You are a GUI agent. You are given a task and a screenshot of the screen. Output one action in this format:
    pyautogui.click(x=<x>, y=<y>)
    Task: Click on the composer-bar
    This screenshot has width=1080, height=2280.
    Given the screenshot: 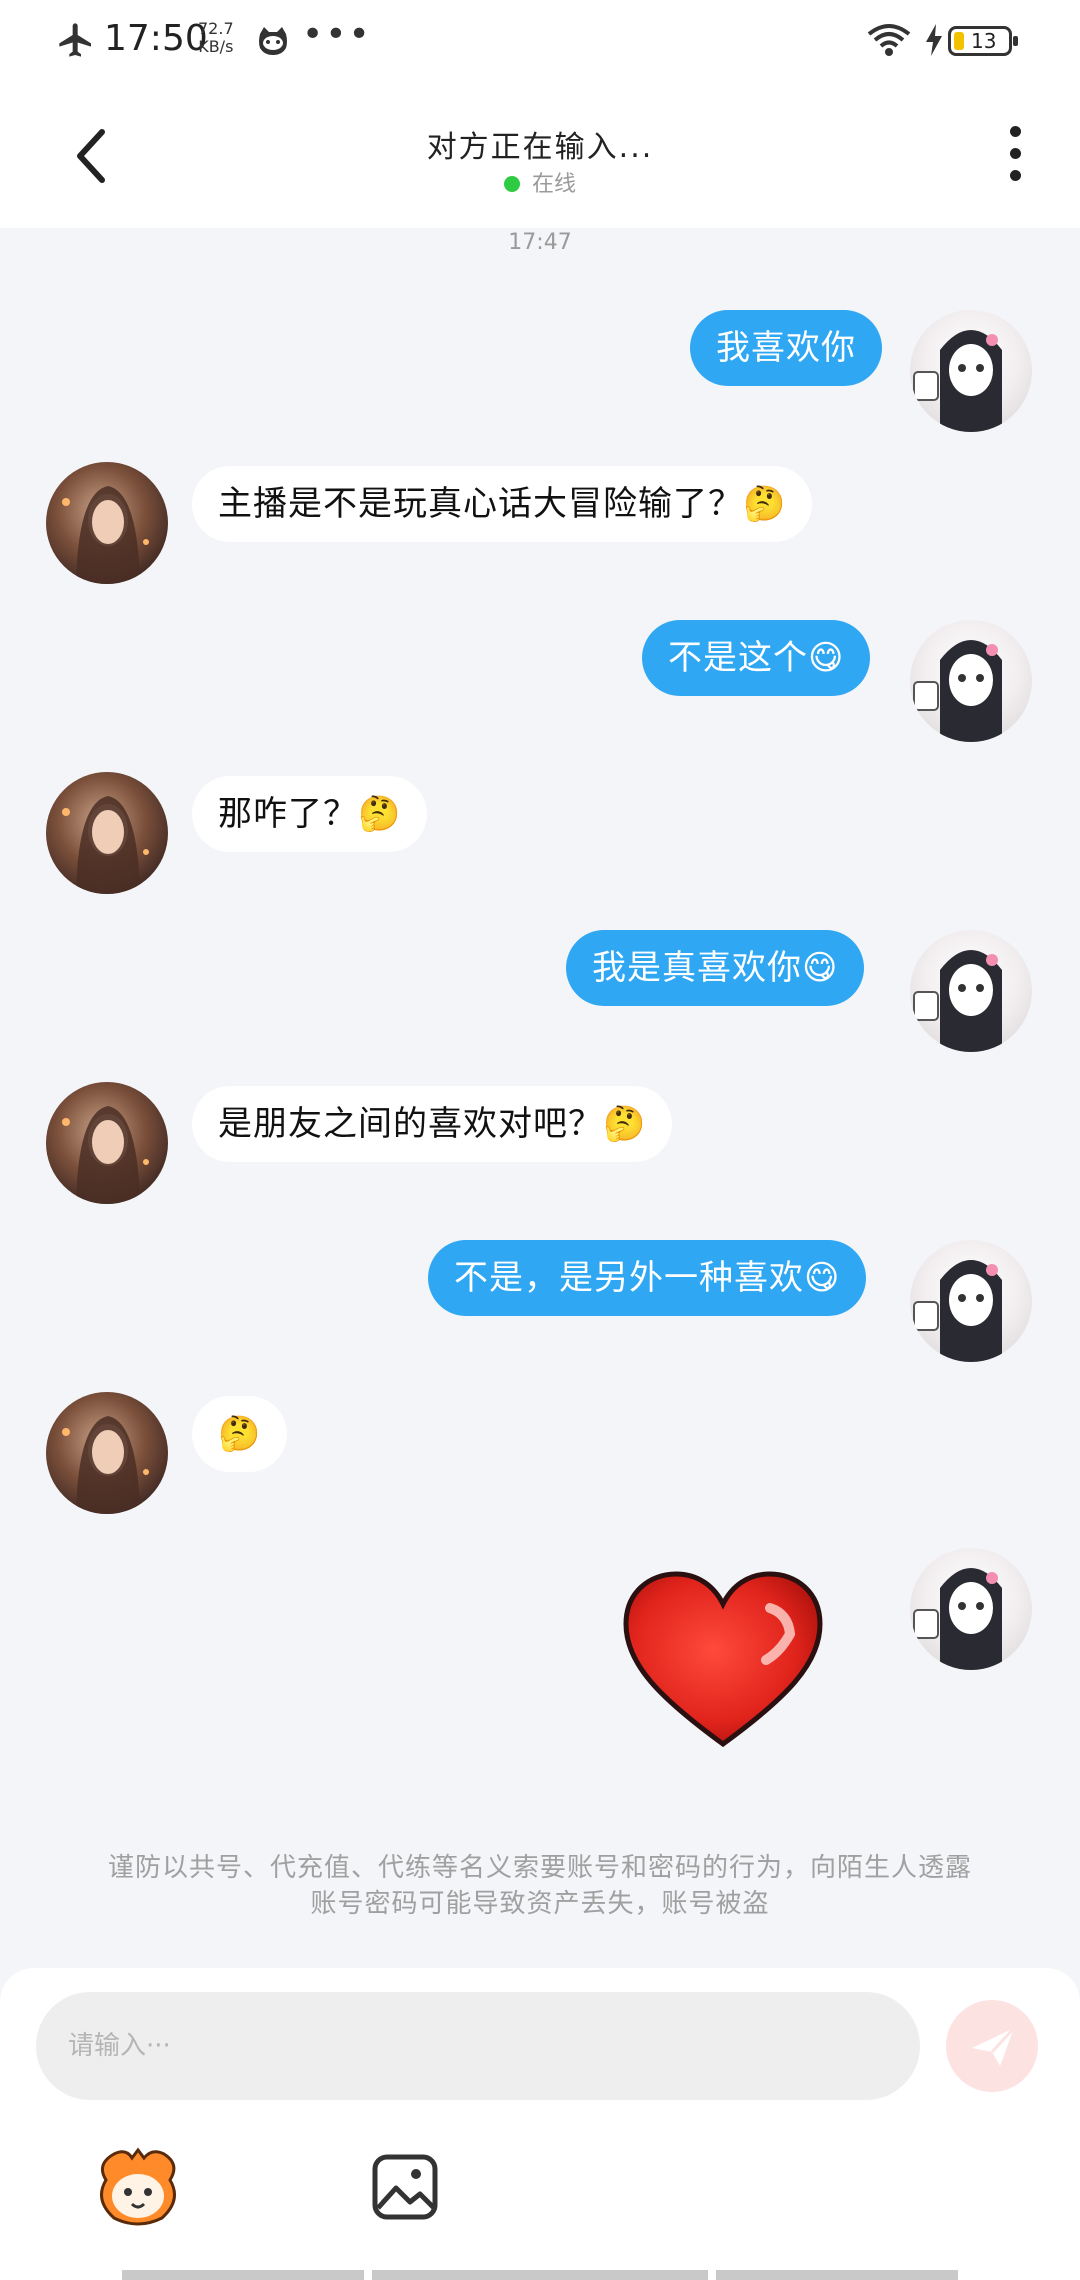 What is the action you would take?
    pyautogui.click(x=540, y=2124)
    